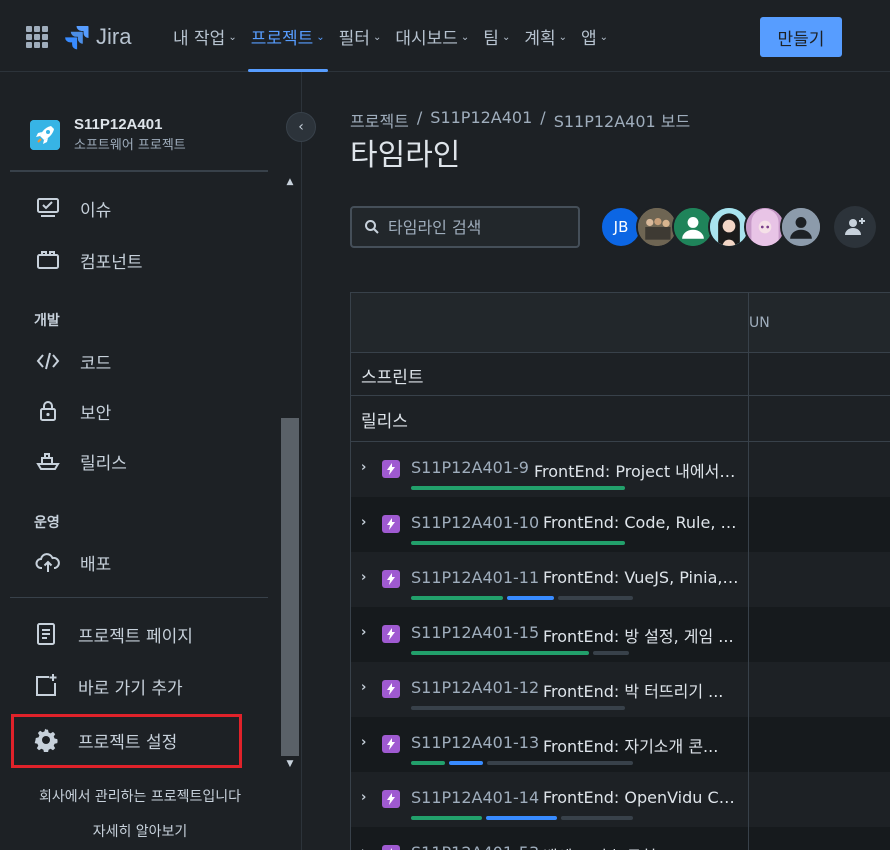 The height and width of the screenshot is (850, 890). Describe the element at coordinates (475, 632) in the screenshot. I see `issue-key: S11P12A401-15` at that location.